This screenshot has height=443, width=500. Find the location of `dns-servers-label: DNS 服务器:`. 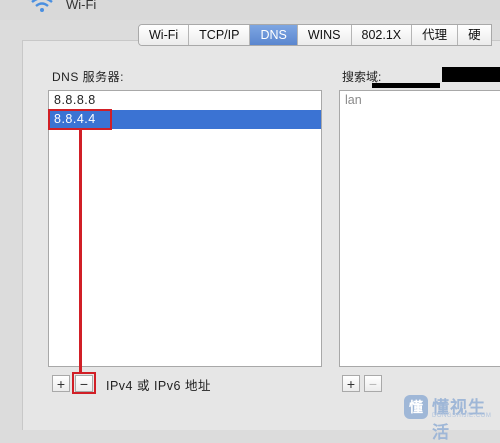

dns-servers-label: DNS 服务器: is located at coordinates (88, 77).